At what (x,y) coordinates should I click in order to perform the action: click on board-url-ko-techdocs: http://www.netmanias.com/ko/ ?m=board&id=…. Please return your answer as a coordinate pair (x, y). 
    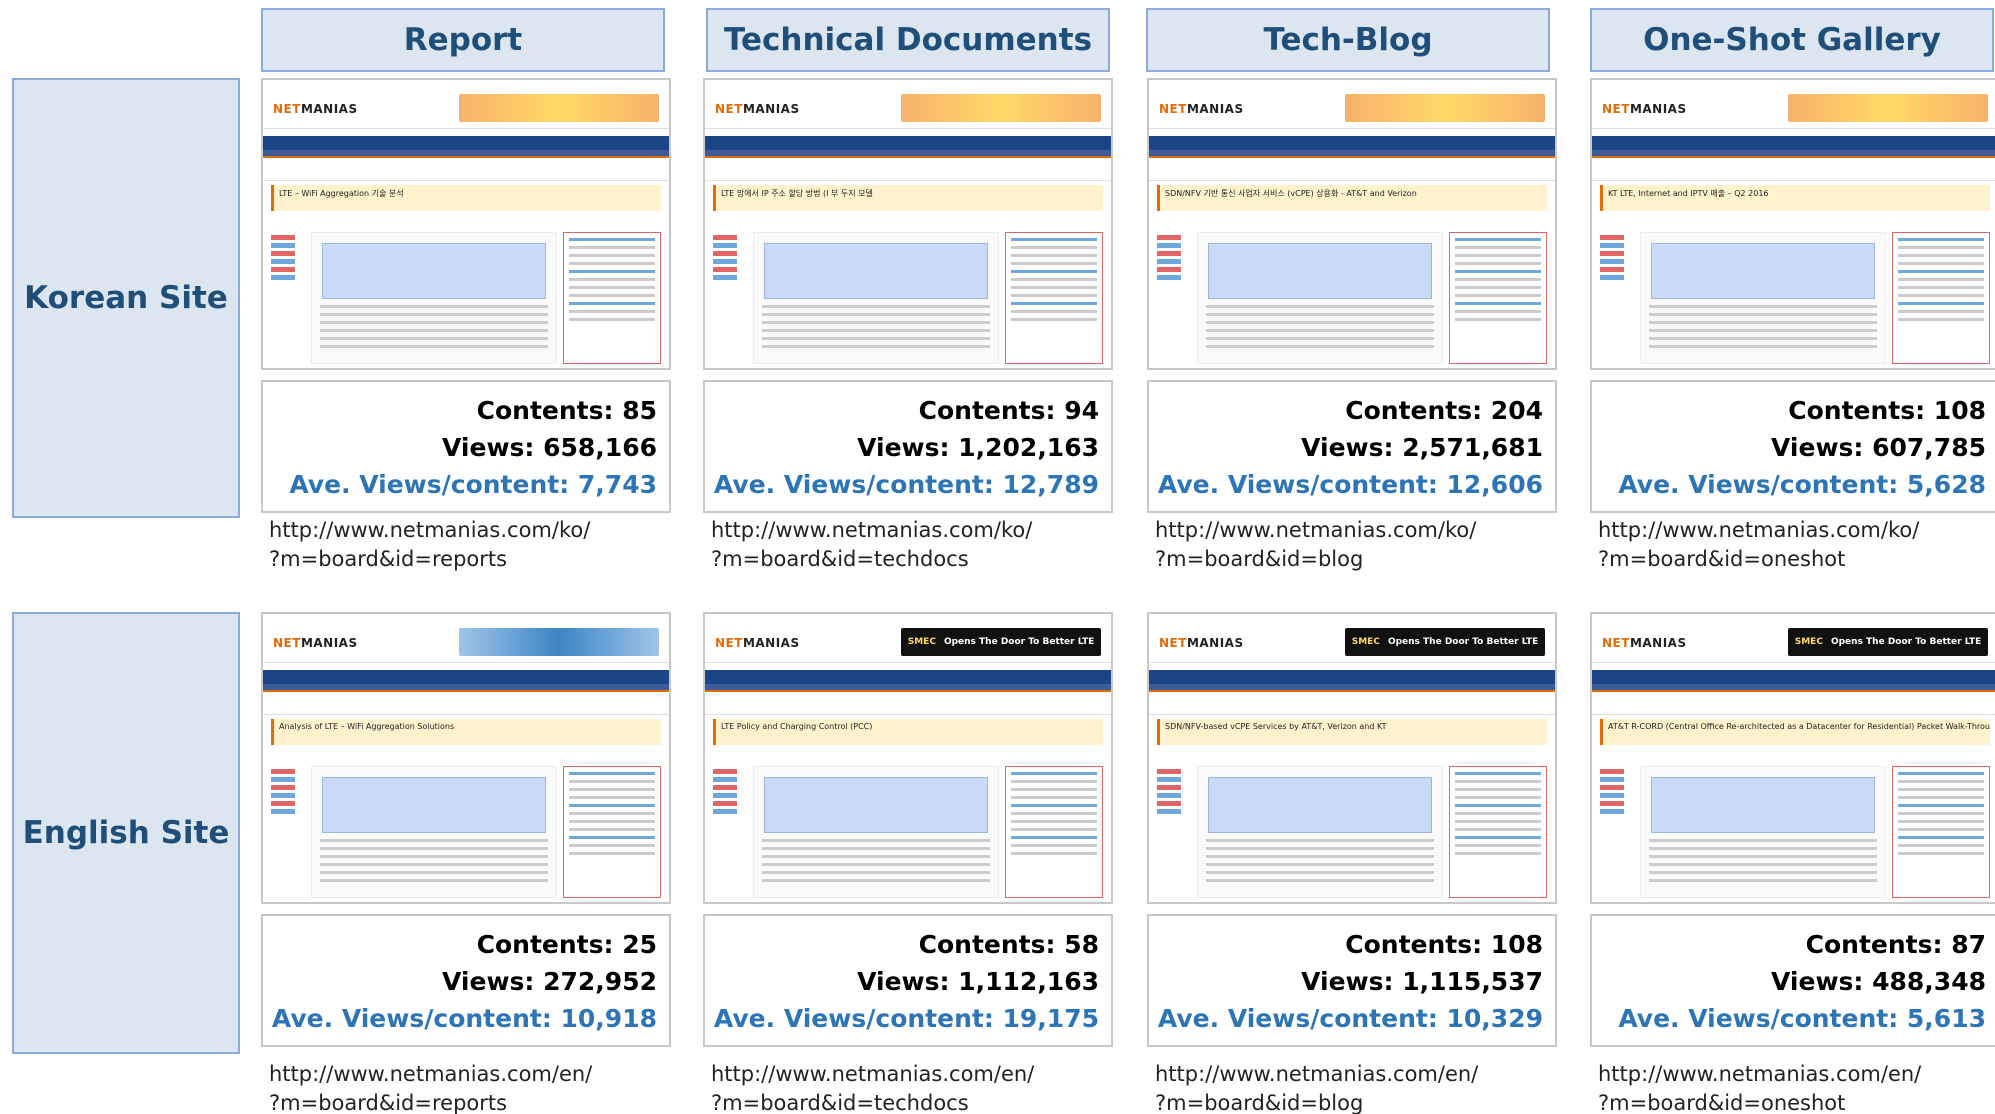
    Looking at the image, I should click on (926, 545).